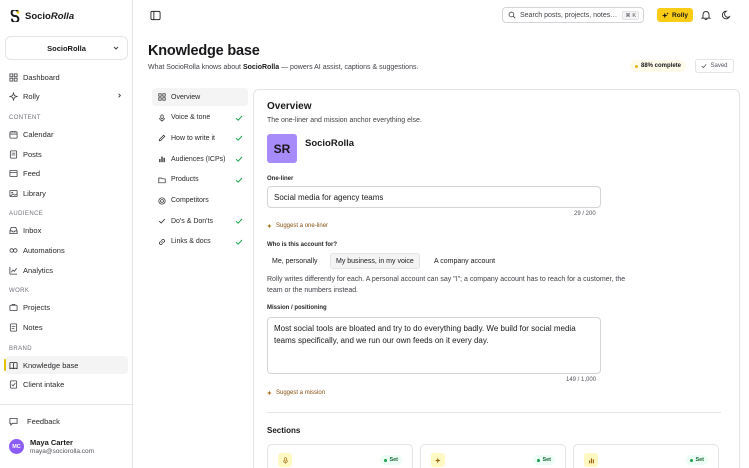  What do you see at coordinates (13, 154) in the screenshot?
I see `posts-icon` at bounding box center [13, 154].